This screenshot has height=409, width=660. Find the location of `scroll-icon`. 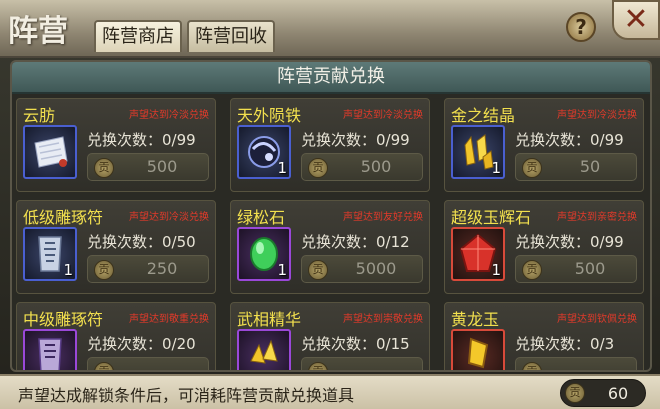

scroll-icon is located at coordinates (51, 152).